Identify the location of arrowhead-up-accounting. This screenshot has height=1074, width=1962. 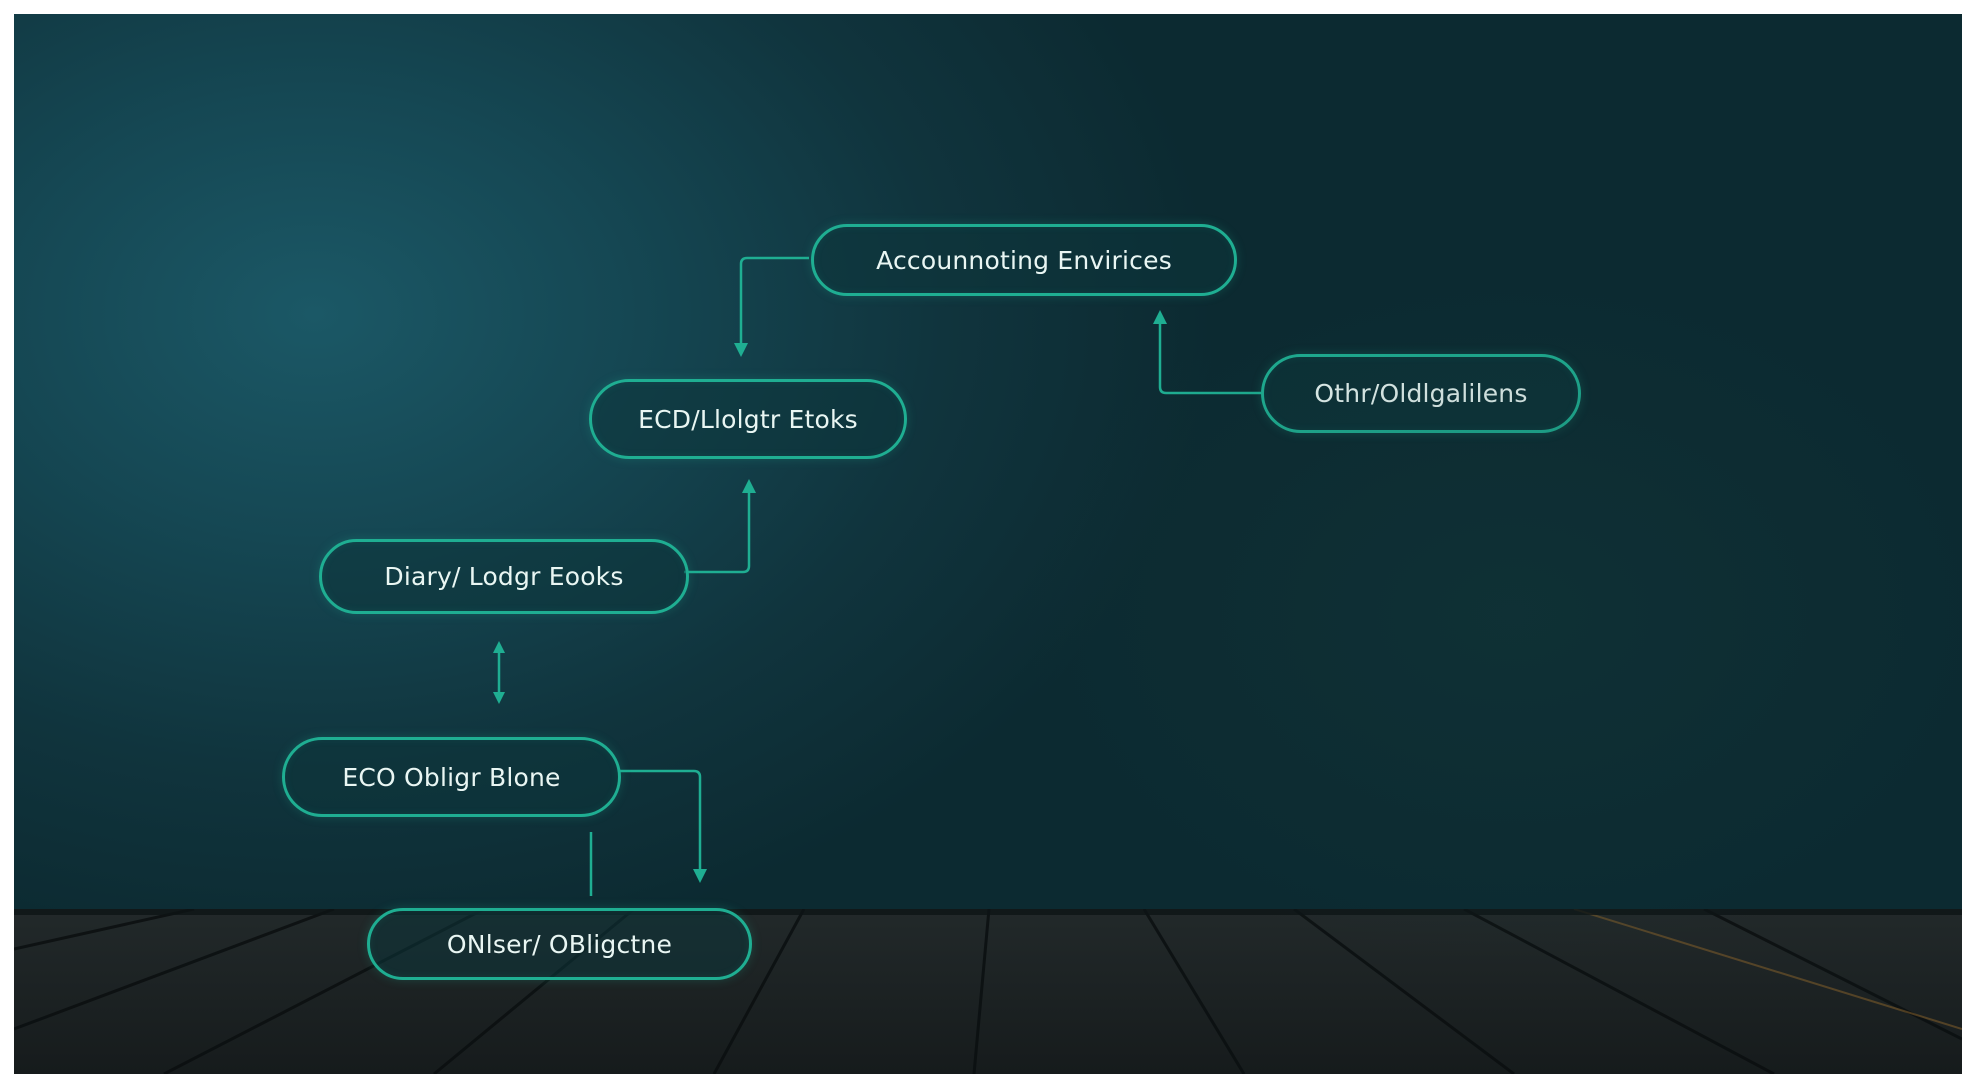
(1160, 317).